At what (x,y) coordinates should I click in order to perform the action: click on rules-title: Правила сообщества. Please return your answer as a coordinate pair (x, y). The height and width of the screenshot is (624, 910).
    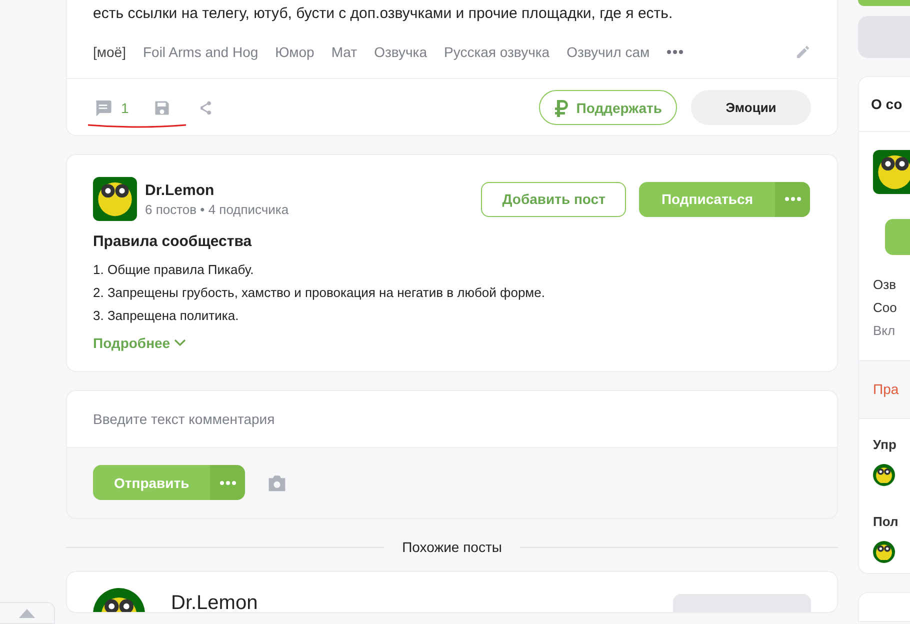
    Looking at the image, I should click on (172, 242).